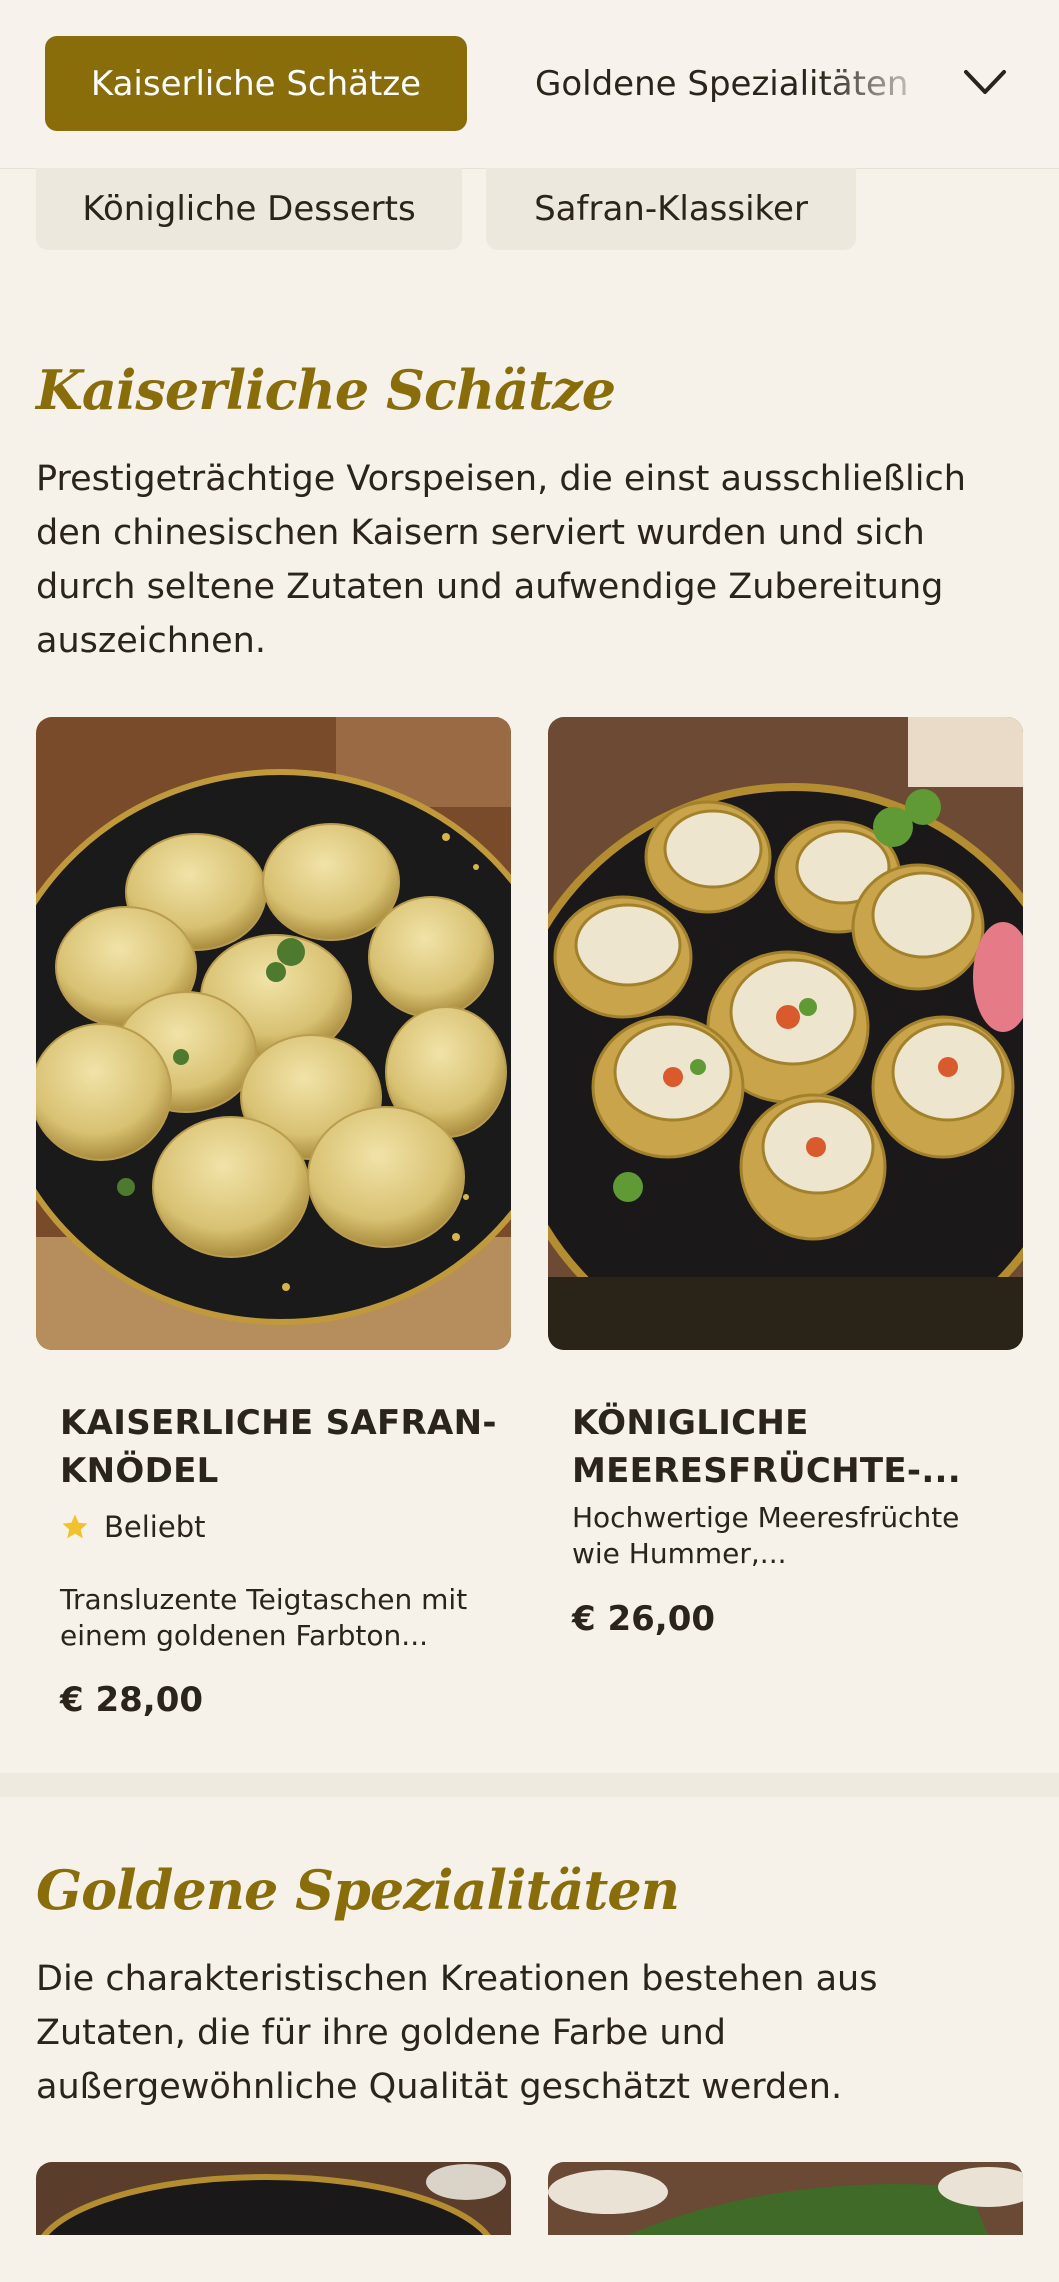 This screenshot has height=2282, width=1059. I want to click on category-tab-label: Kaiserliche Schätze, so click(256, 83).